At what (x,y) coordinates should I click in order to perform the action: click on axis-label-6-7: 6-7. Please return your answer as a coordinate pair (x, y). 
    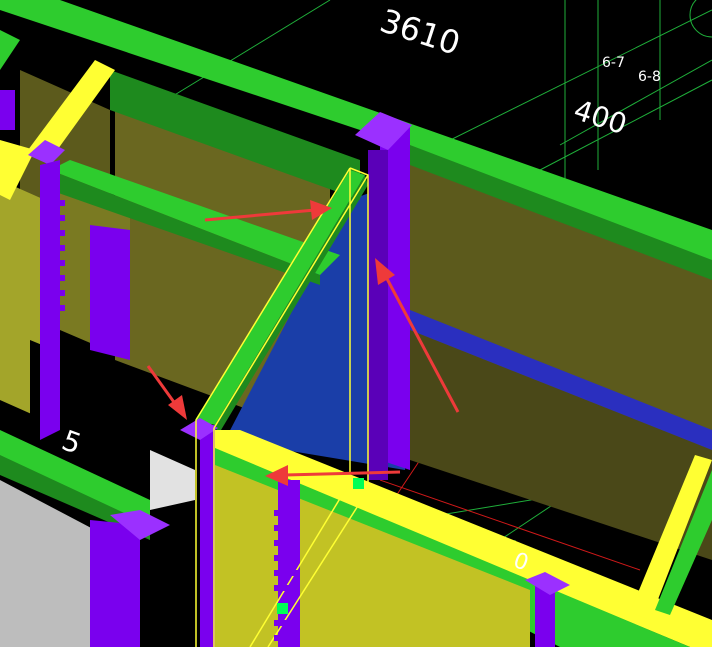
    Looking at the image, I should click on (613, 63).